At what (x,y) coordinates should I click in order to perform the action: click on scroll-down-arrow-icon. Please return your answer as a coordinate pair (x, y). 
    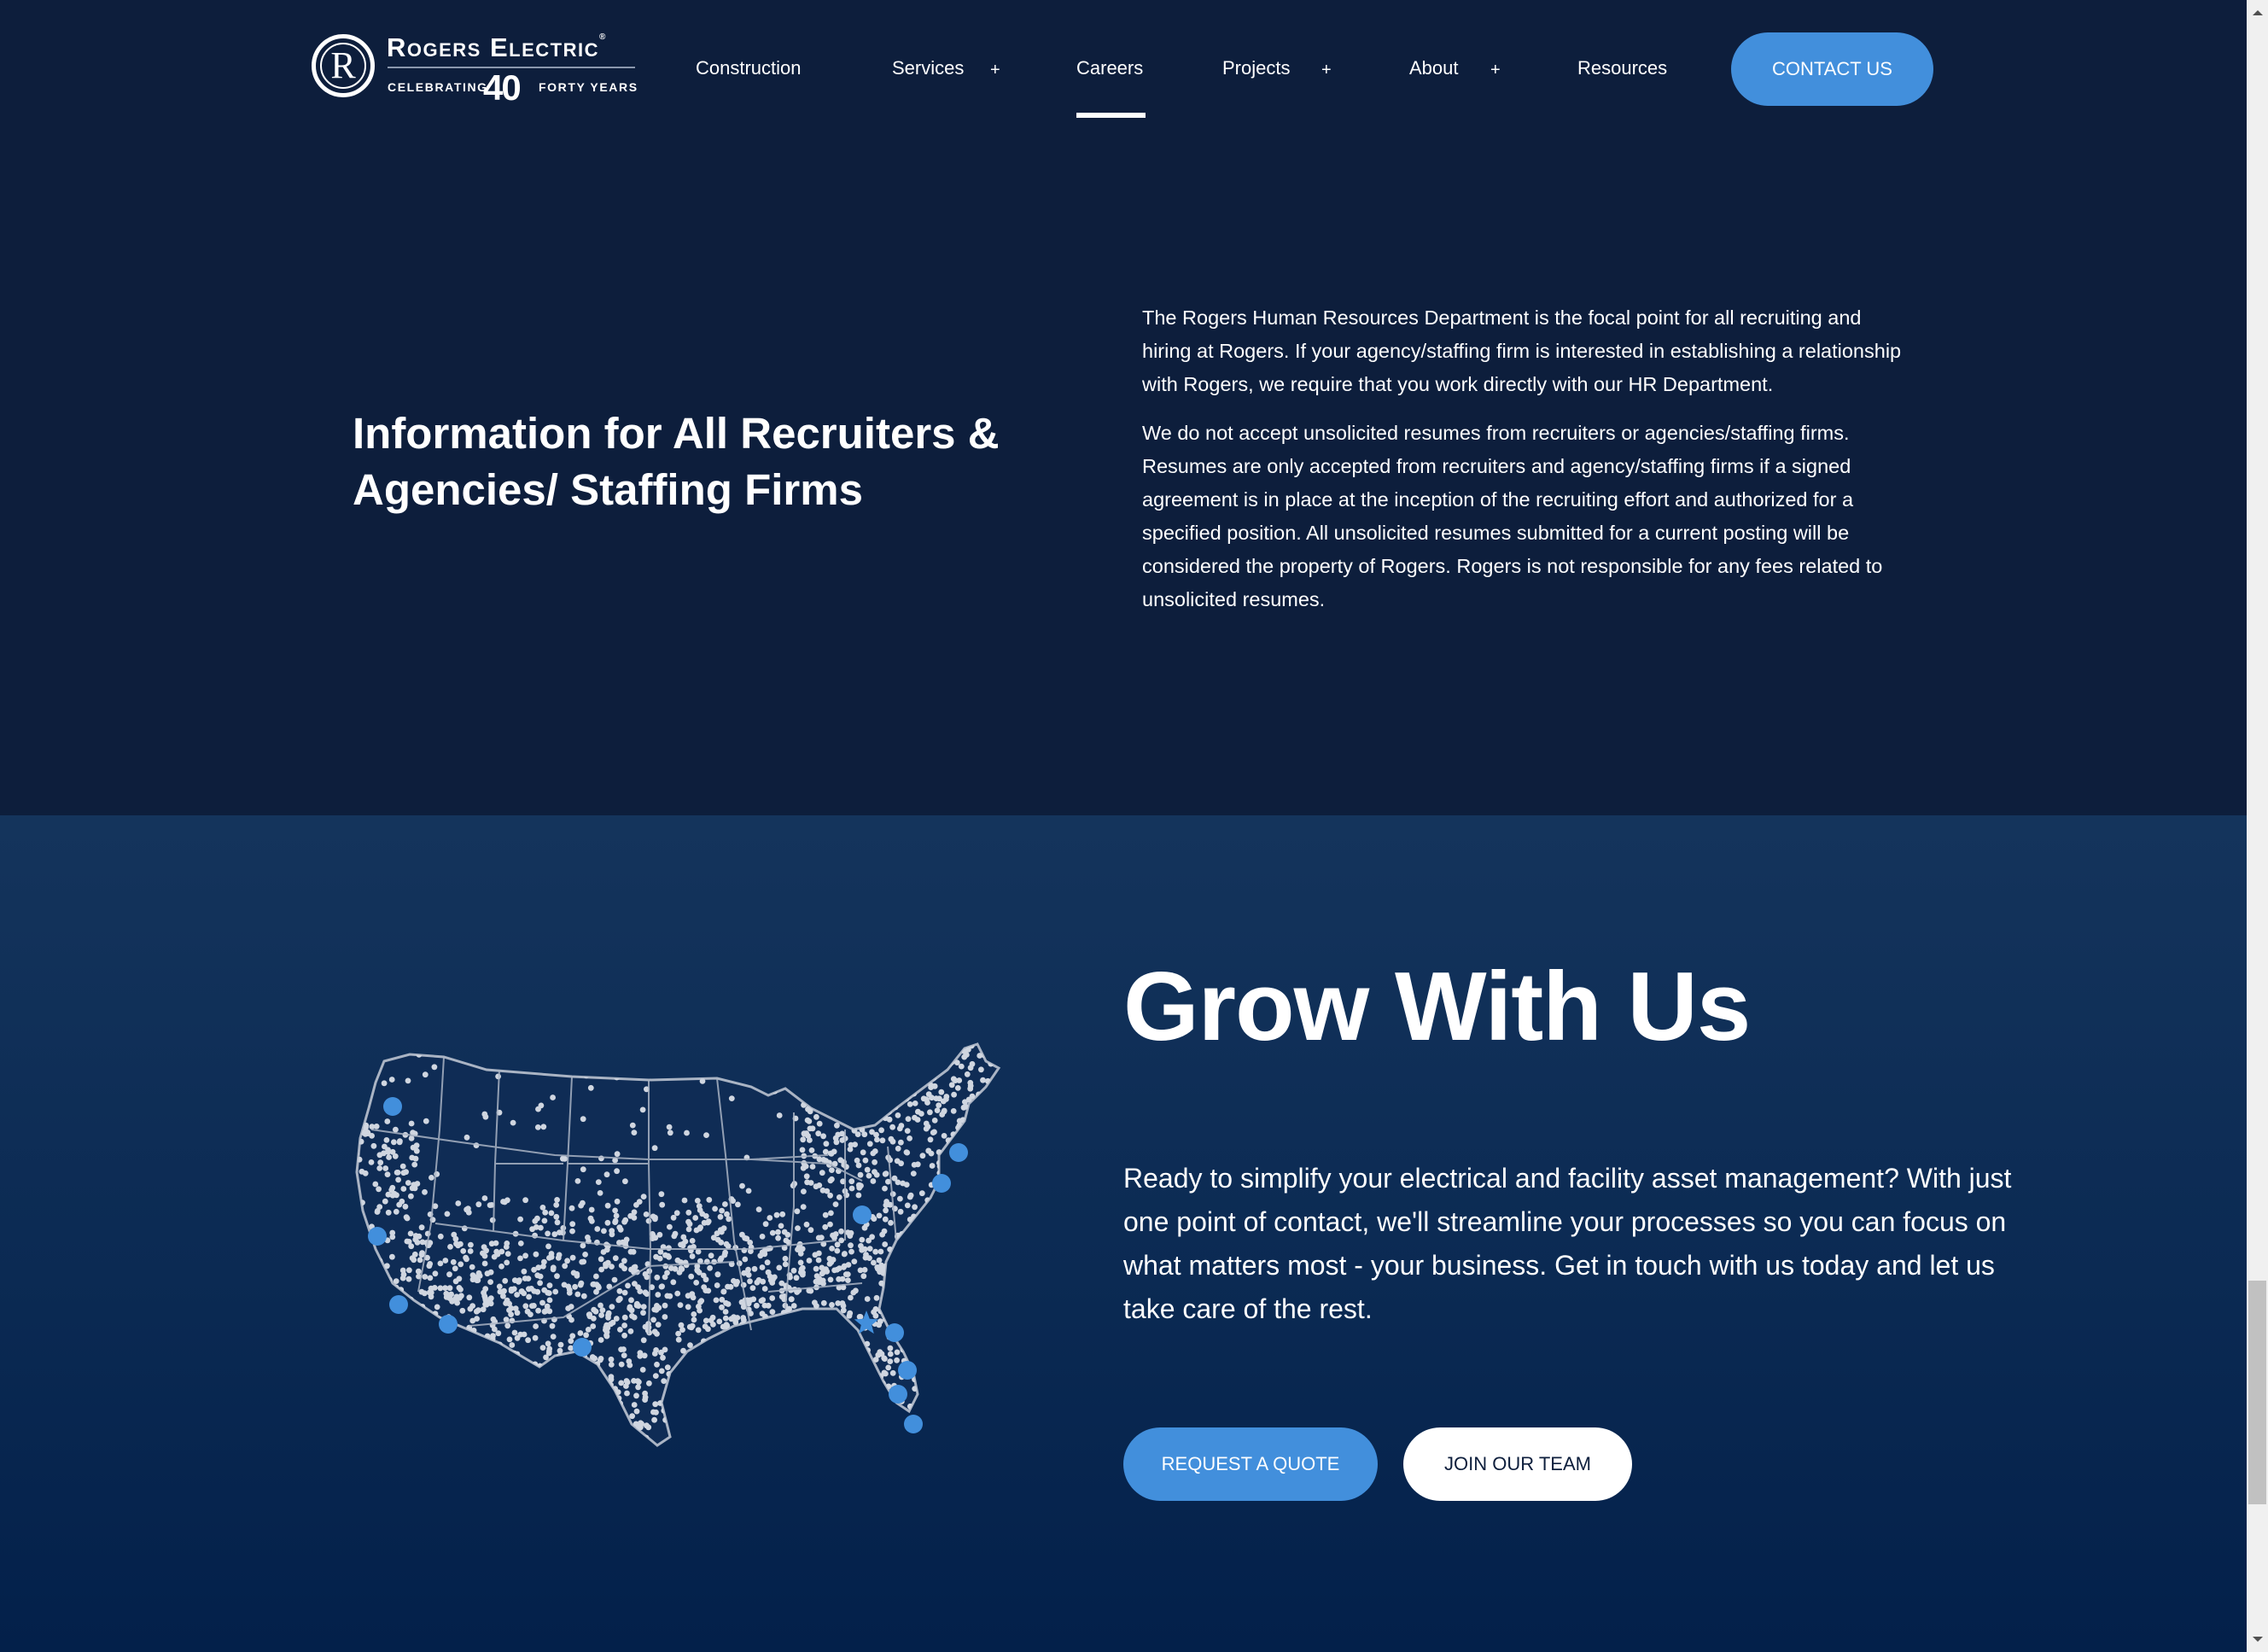
    Looking at the image, I should click on (2258, 1639).